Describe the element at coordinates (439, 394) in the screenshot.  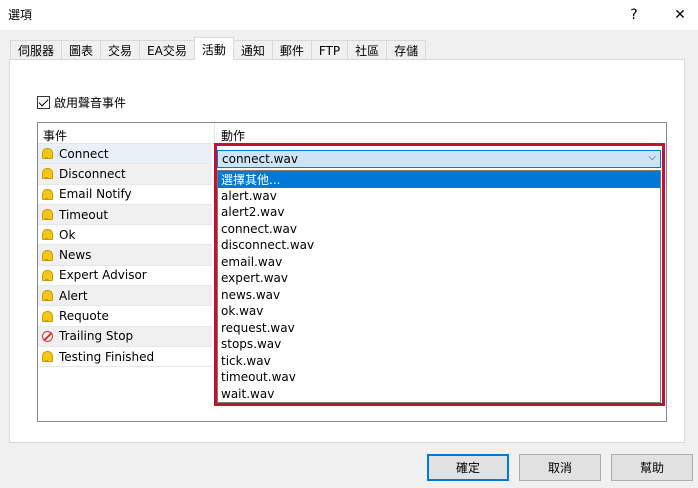
I see `option-wait-wav: wait.wav` at that location.